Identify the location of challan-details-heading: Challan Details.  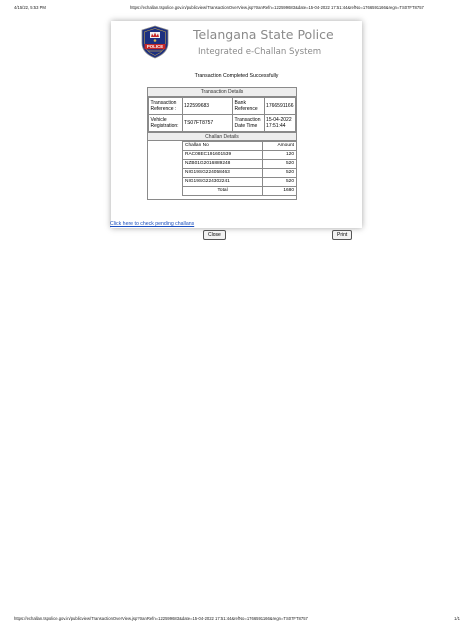
(222, 136).